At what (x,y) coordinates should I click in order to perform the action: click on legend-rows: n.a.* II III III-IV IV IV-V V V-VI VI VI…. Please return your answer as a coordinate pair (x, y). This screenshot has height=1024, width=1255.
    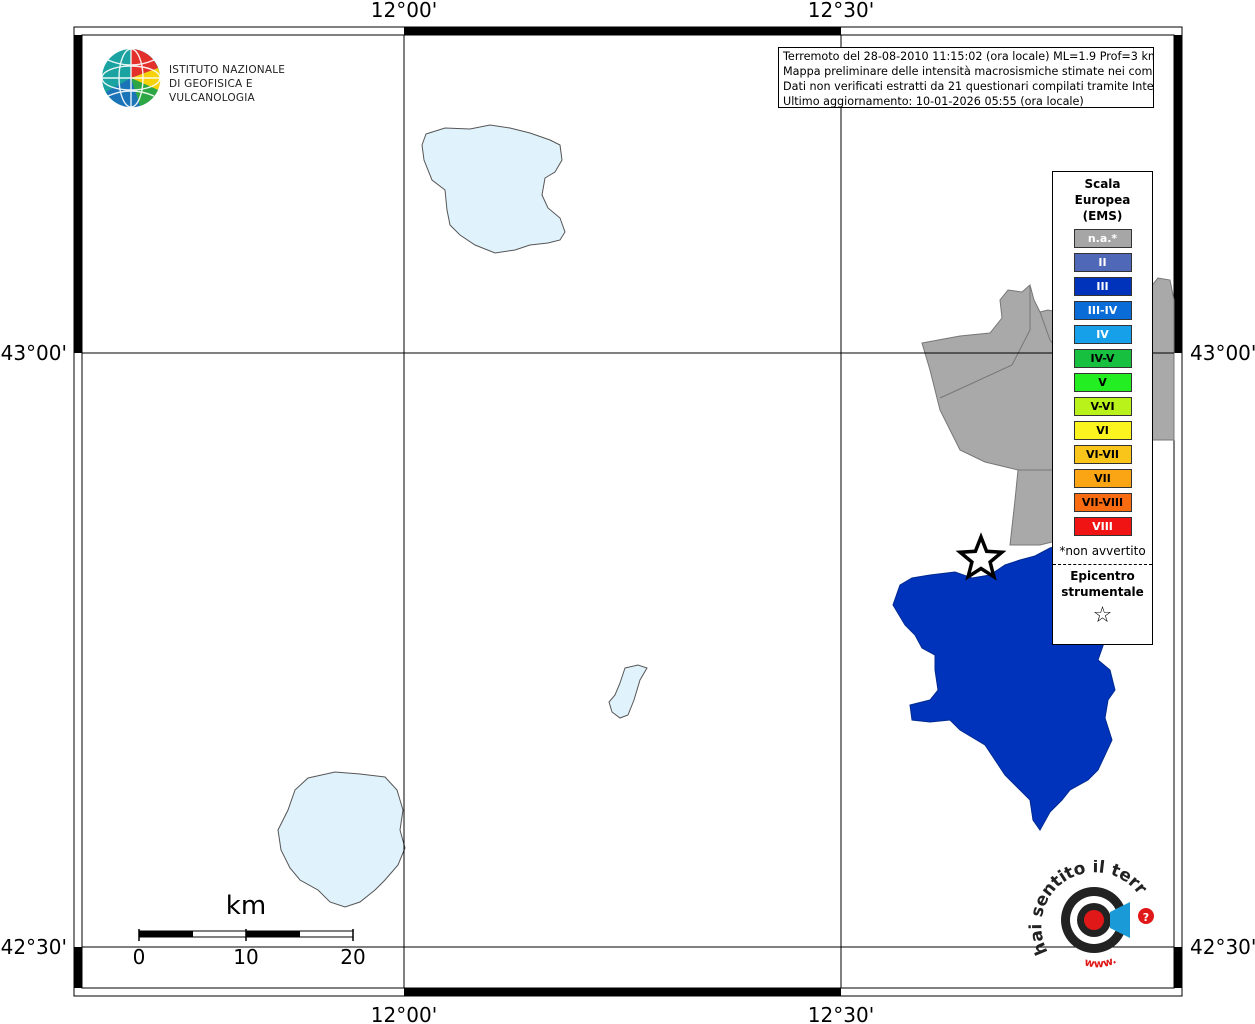
    Looking at the image, I should click on (1102, 382).